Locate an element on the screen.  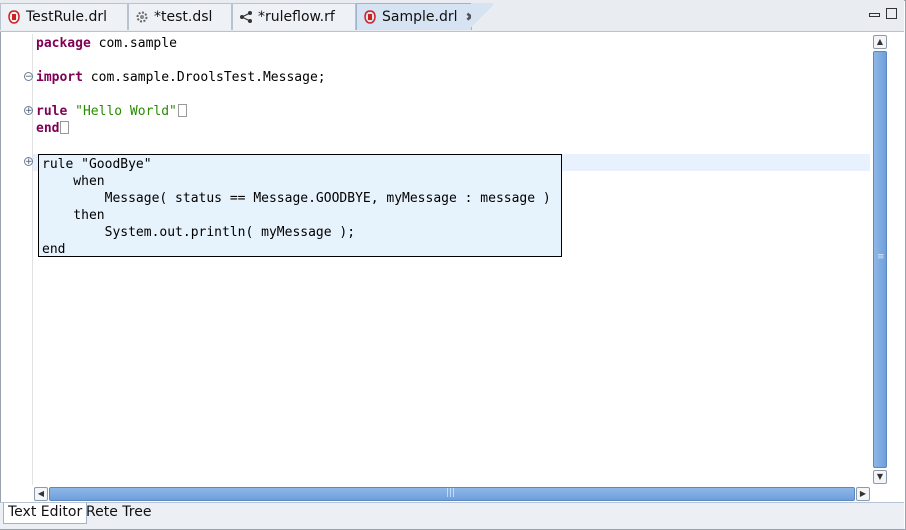
scroll-up-button: ▲ is located at coordinates (880, 42).